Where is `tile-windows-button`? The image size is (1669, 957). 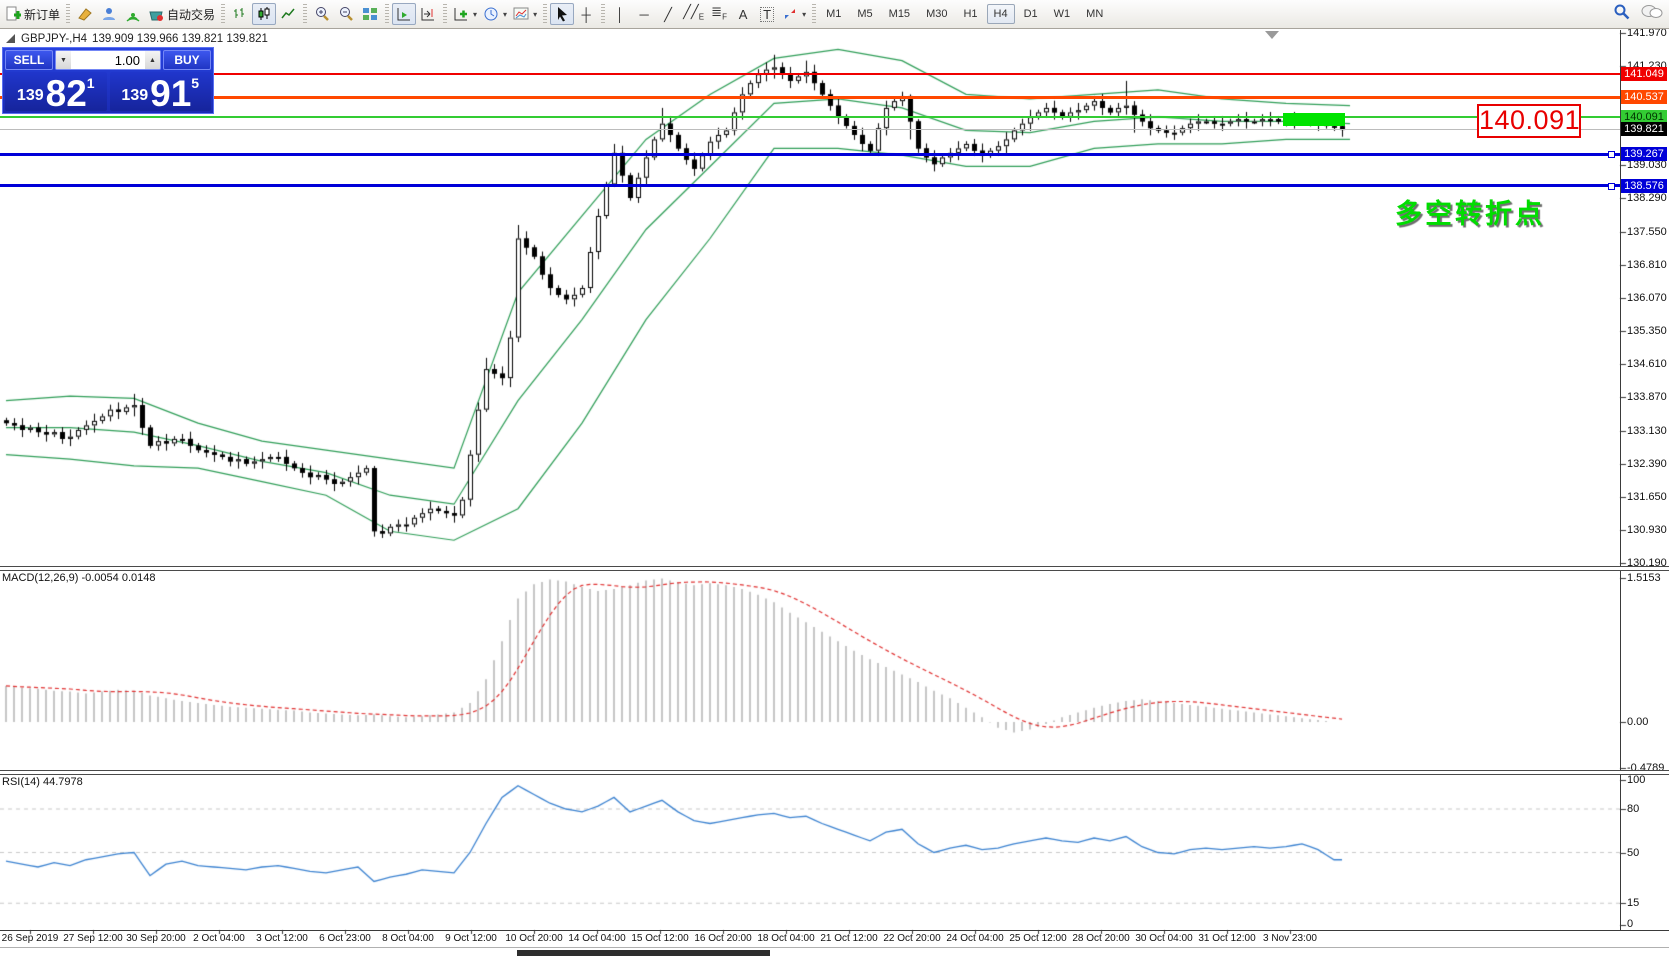
tile-windows-button is located at coordinates (370, 14).